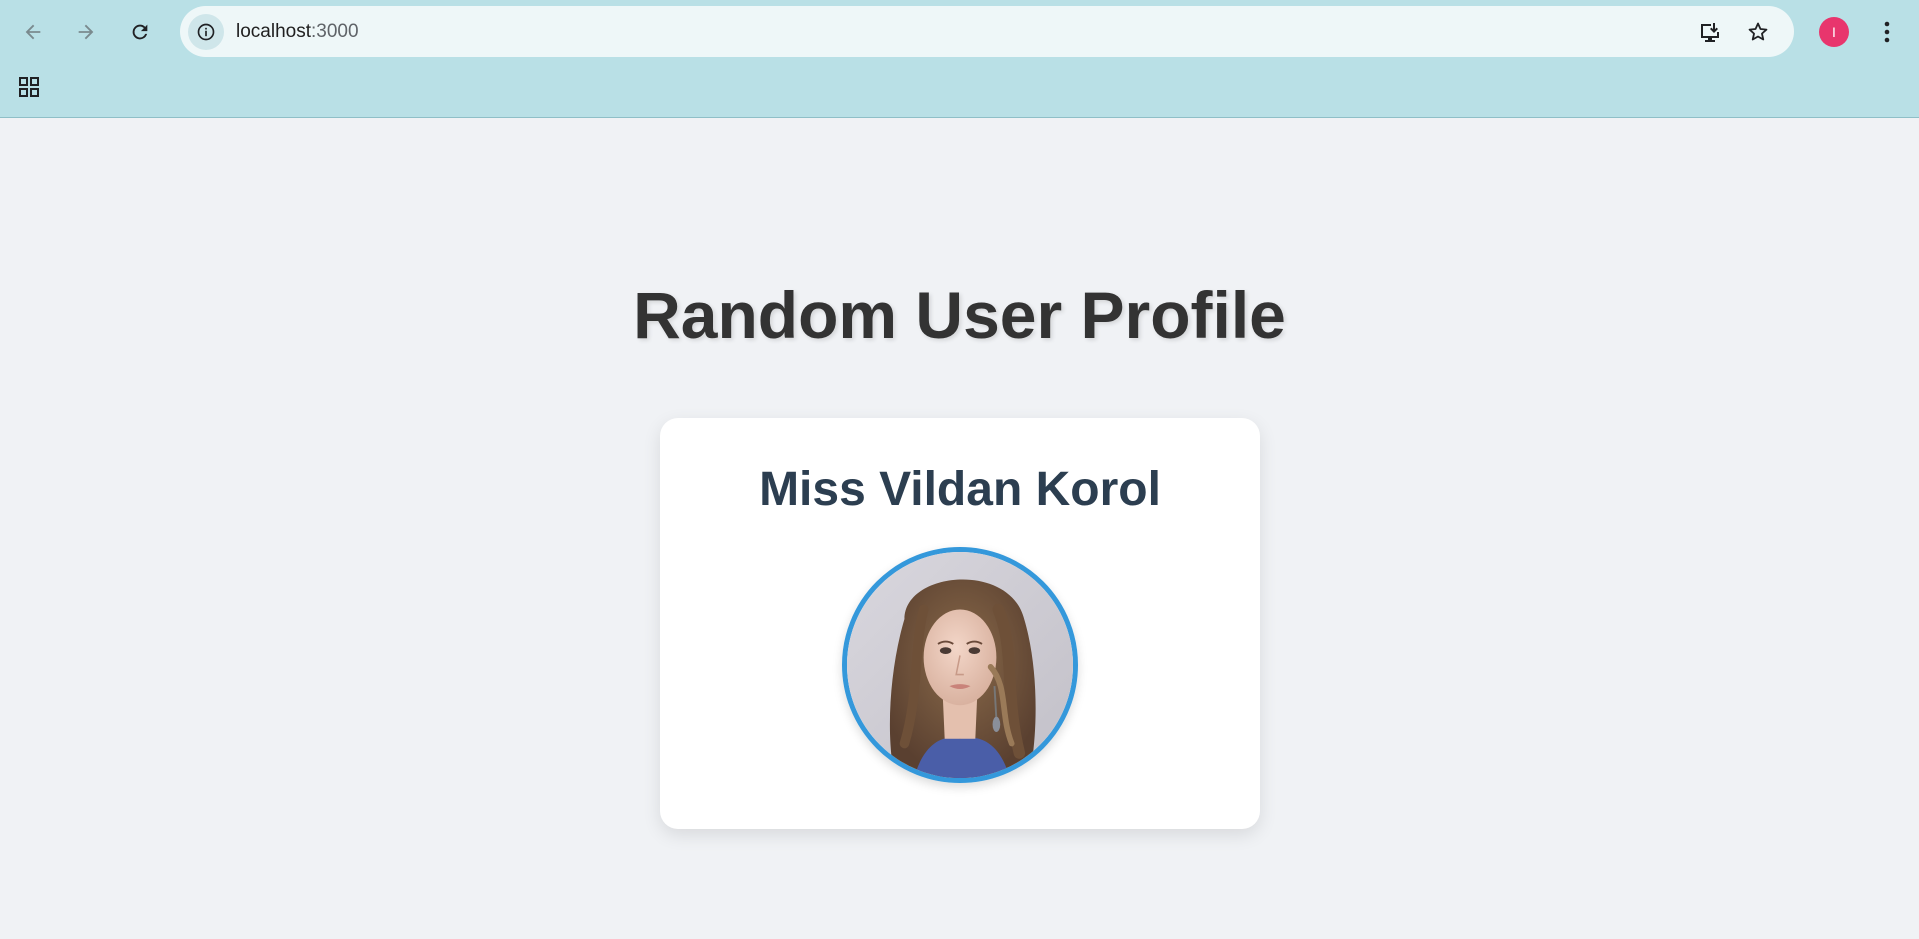 The width and height of the screenshot is (1919, 939). I want to click on address-bar: localhost:3000, so click(987, 31).